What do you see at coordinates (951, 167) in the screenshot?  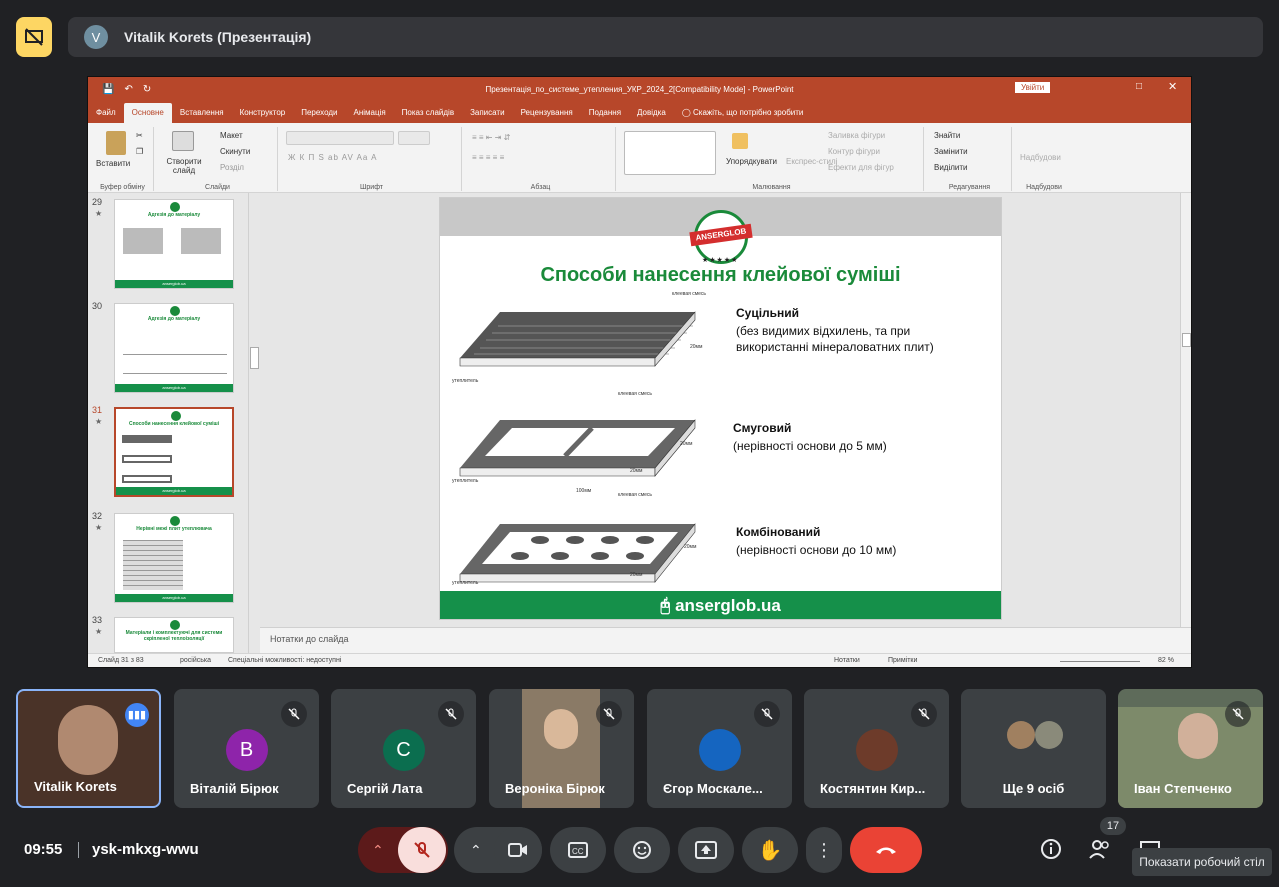 I see `select-button: Виділити` at bounding box center [951, 167].